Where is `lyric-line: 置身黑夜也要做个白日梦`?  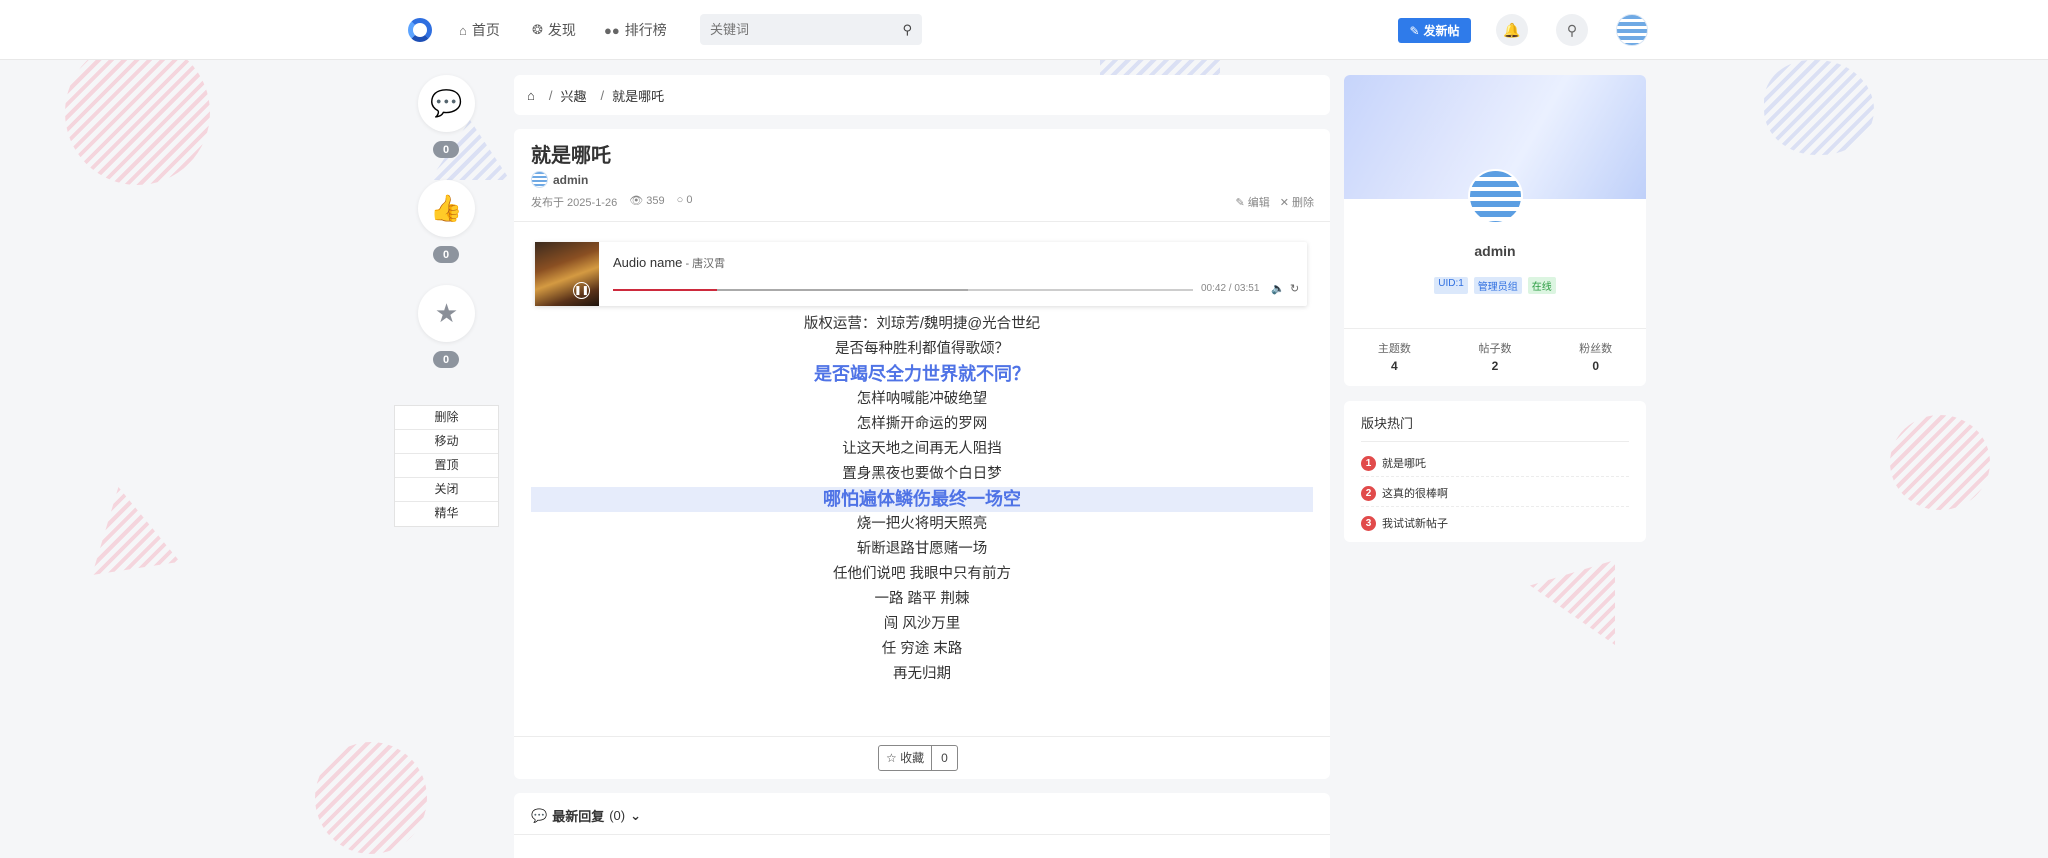
lyric-line: 置身黑夜也要做个白日梦 is located at coordinates (922, 474).